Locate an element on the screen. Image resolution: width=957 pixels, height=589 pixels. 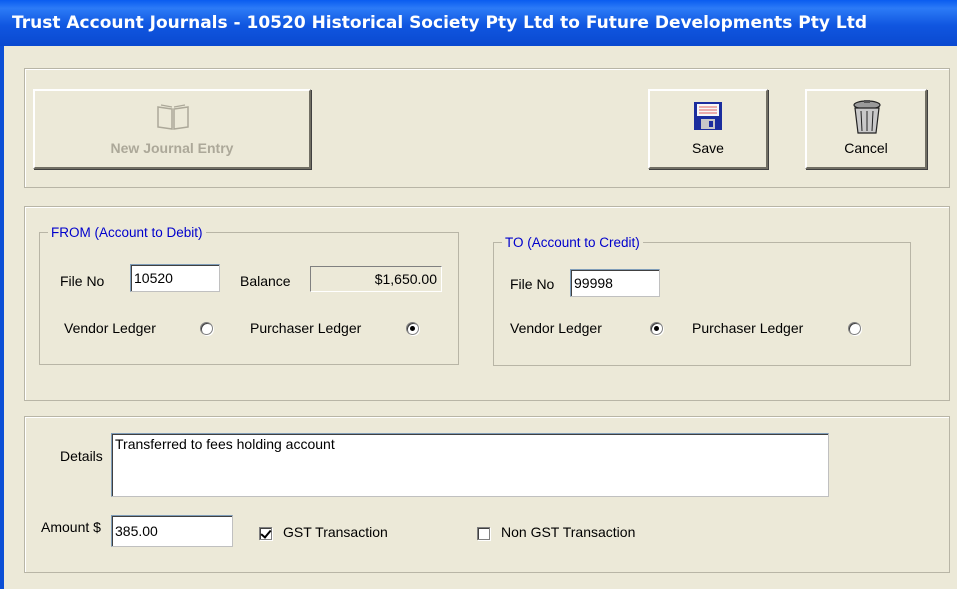
to-legend: TO (Account to Credit) is located at coordinates (572, 242).